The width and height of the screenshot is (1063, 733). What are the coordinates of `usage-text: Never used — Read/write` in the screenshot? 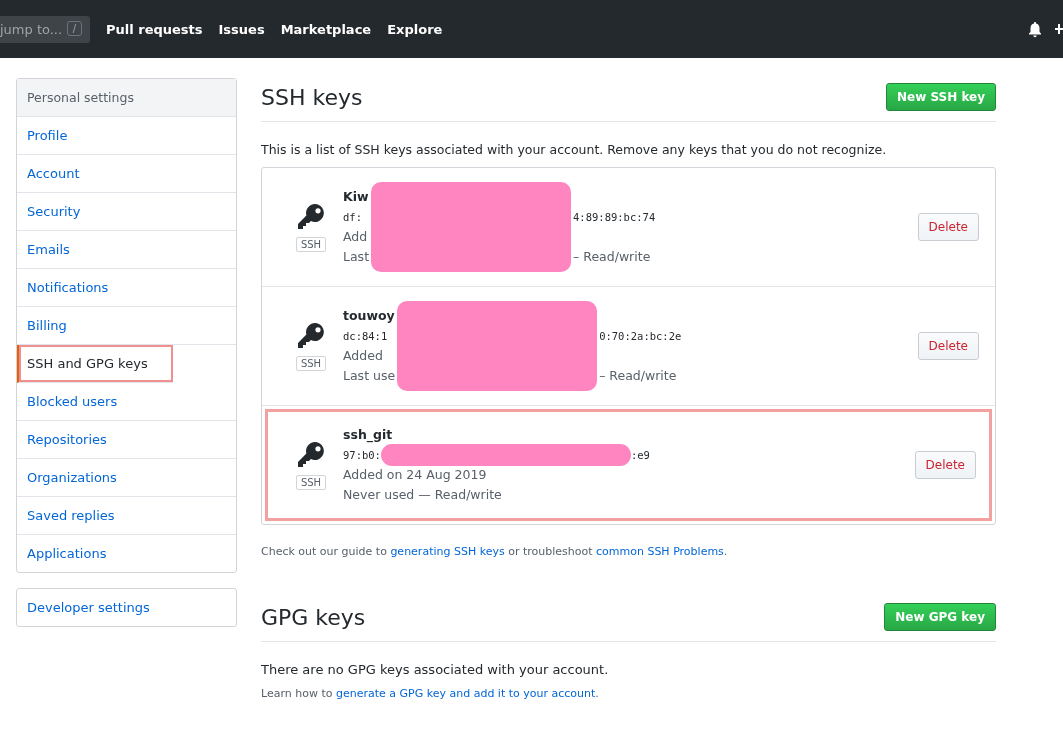 It's located at (422, 495).